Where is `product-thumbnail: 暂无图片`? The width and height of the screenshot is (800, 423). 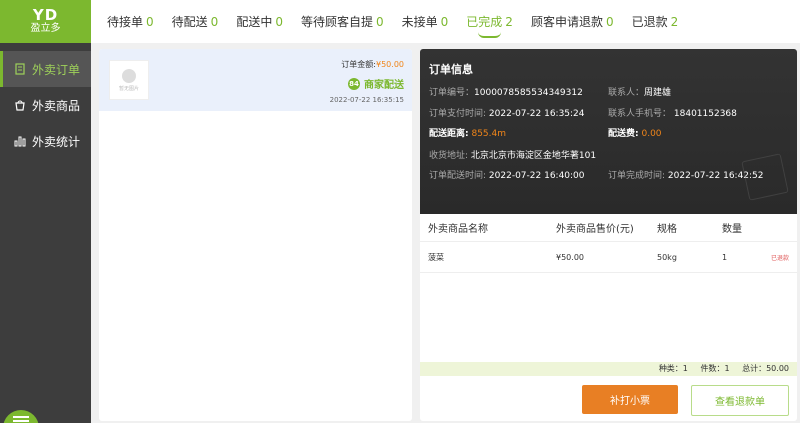 product-thumbnail: 暂无图片 is located at coordinates (129, 80).